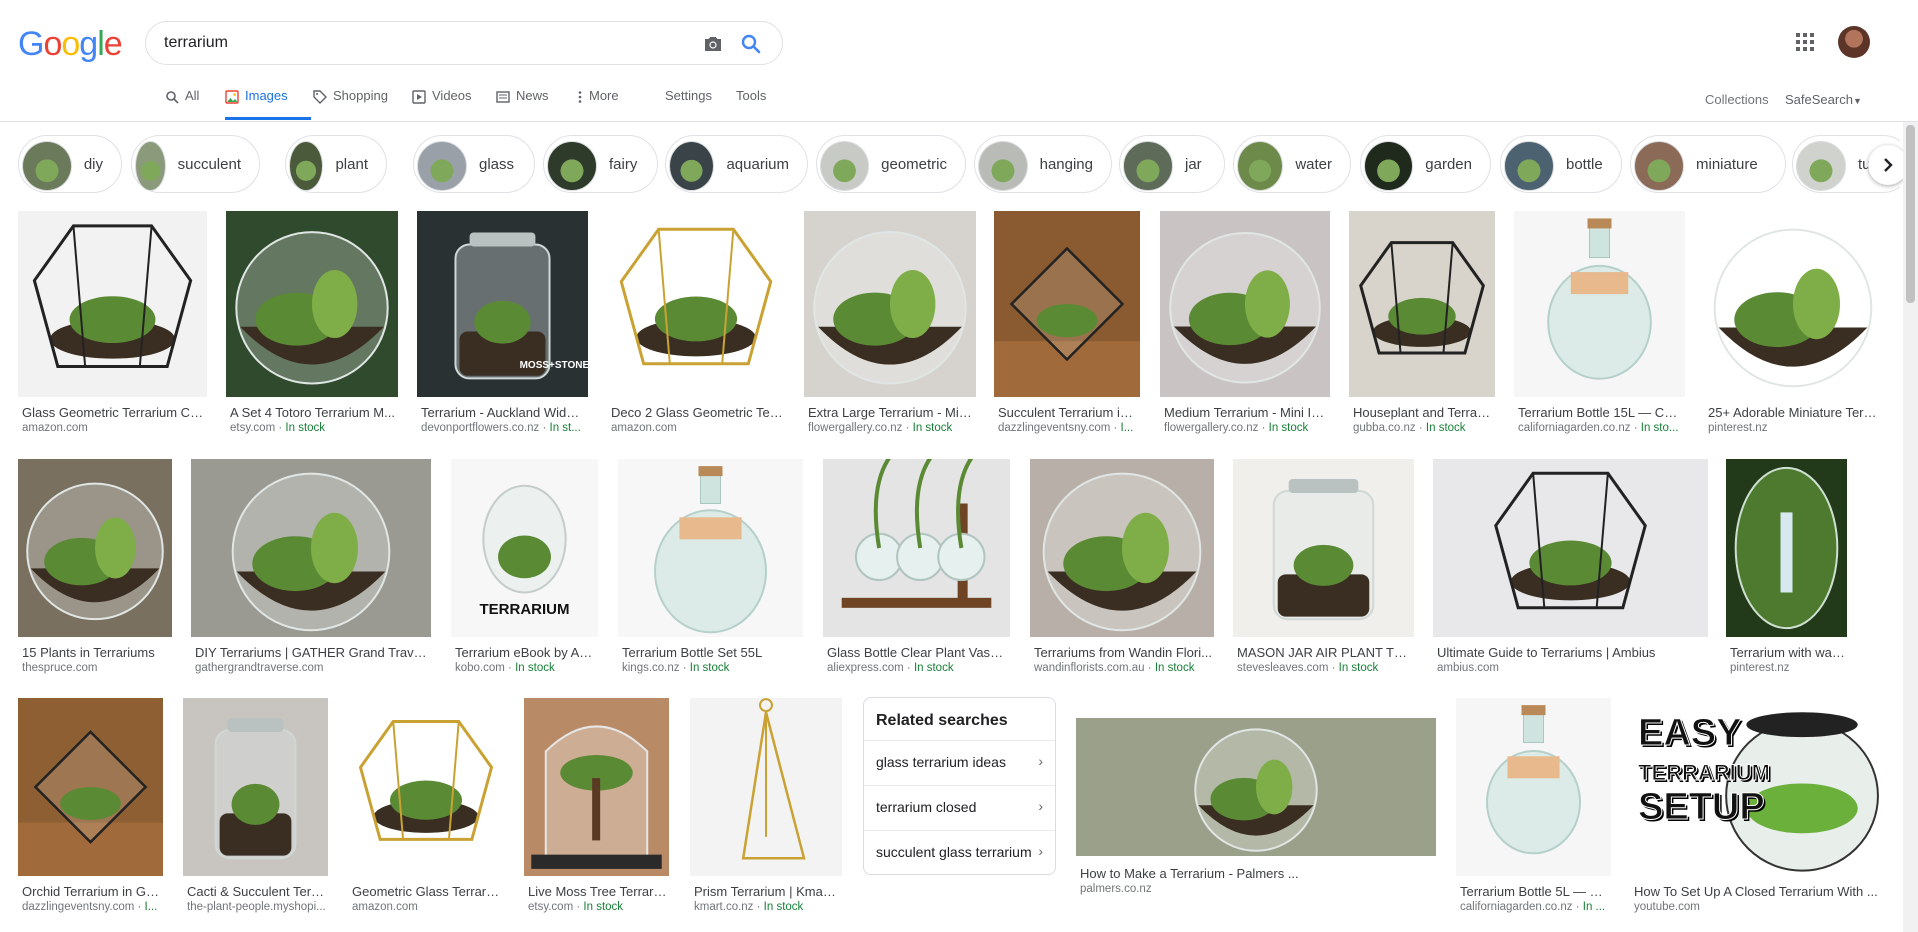 The width and height of the screenshot is (1918, 932). Describe the element at coordinates (524, 548) in the screenshot. I see `result-thumbnail: TERRARIUM` at that location.